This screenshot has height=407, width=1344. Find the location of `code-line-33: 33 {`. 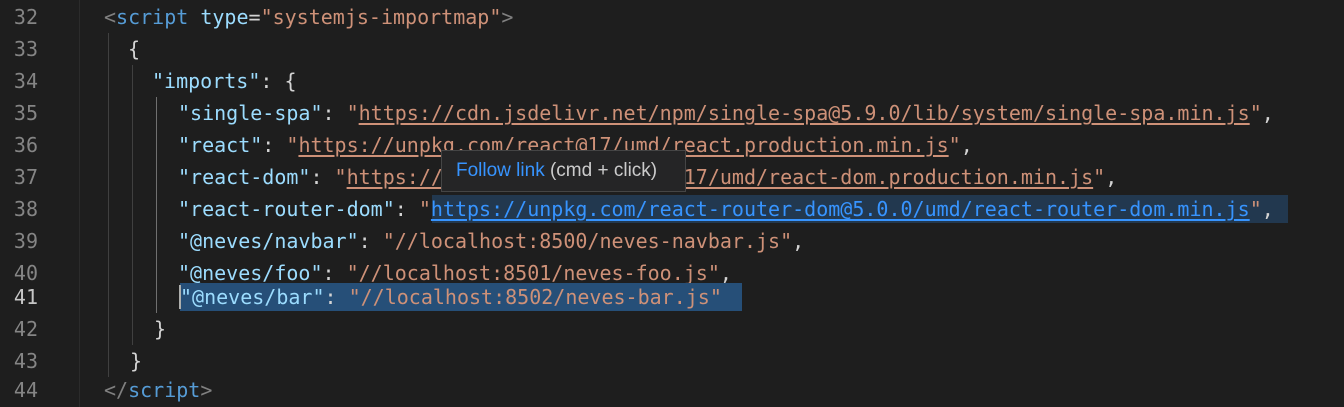

code-line-33: 33 { is located at coordinates (672, 49).